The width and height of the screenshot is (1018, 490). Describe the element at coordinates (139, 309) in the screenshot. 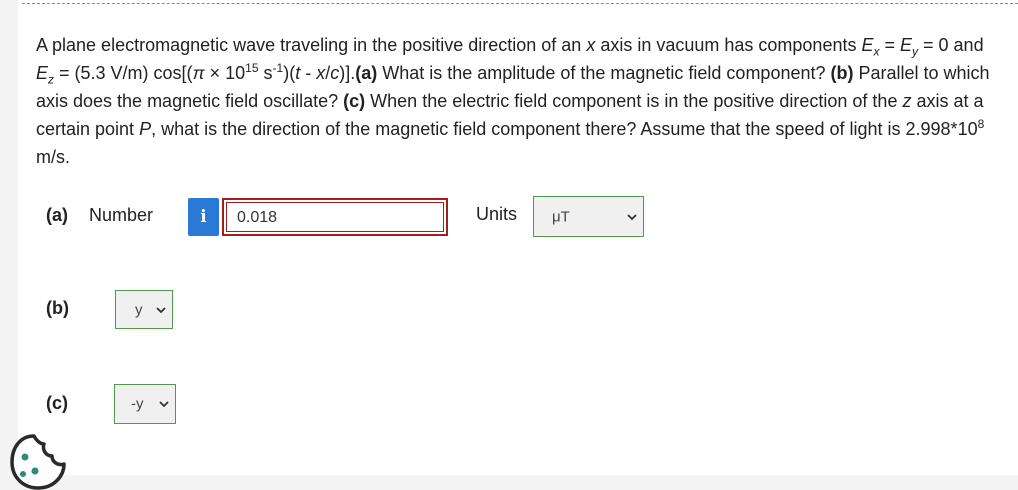

I see `part-b-selected-value: y` at that location.